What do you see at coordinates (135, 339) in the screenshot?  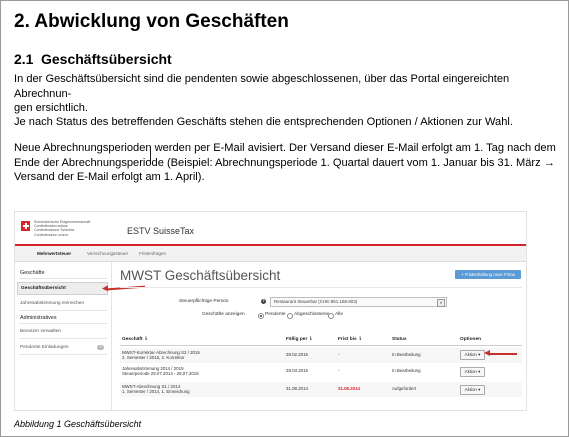 I see `column-header-geschaeft: Geschäft ⇂` at bounding box center [135, 339].